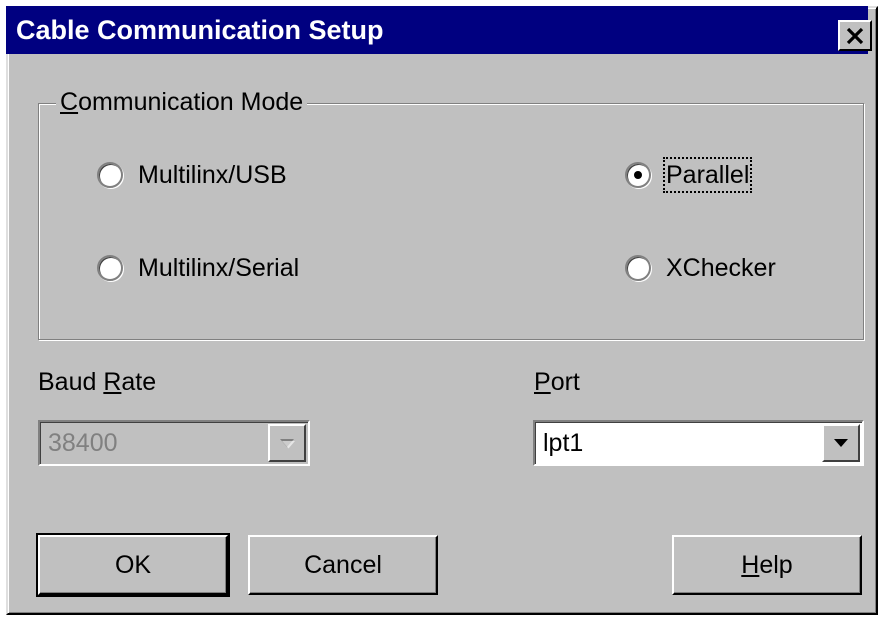 Image resolution: width=882 pixels, height=619 pixels. I want to click on baud-rate-mnemonic: R, so click(112, 382).